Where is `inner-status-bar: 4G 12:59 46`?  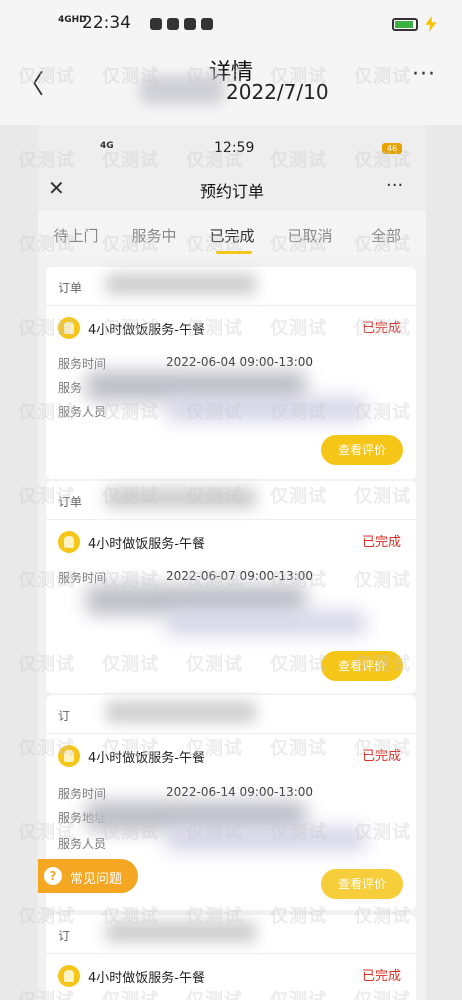
inner-status-bar: 4G 12:59 46 is located at coordinates (232, 146).